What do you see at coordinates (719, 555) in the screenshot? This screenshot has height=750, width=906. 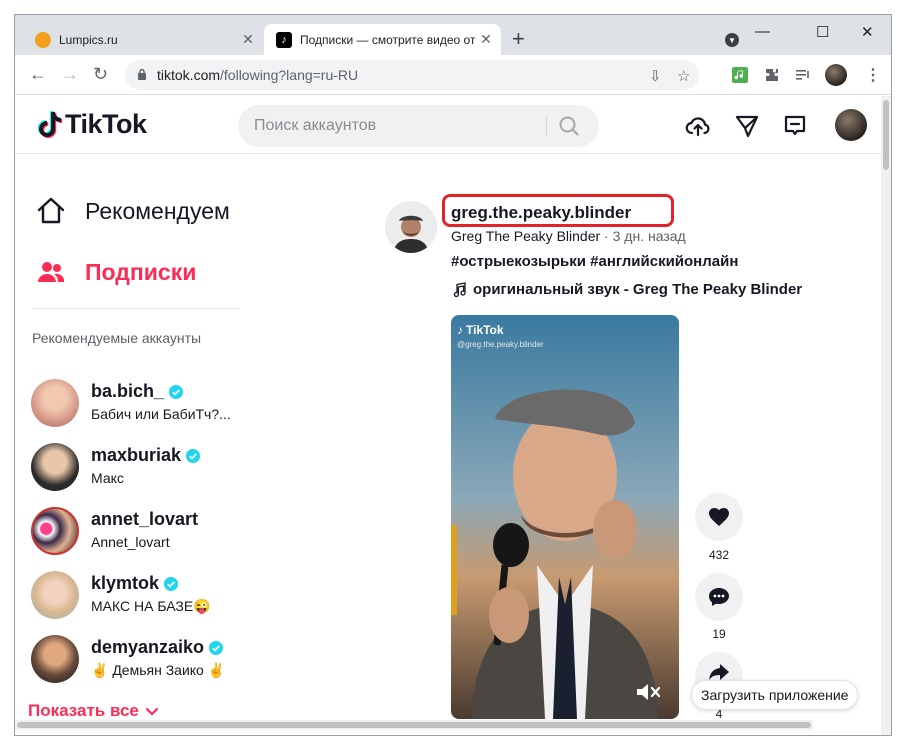 I see `like-count: 432` at bounding box center [719, 555].